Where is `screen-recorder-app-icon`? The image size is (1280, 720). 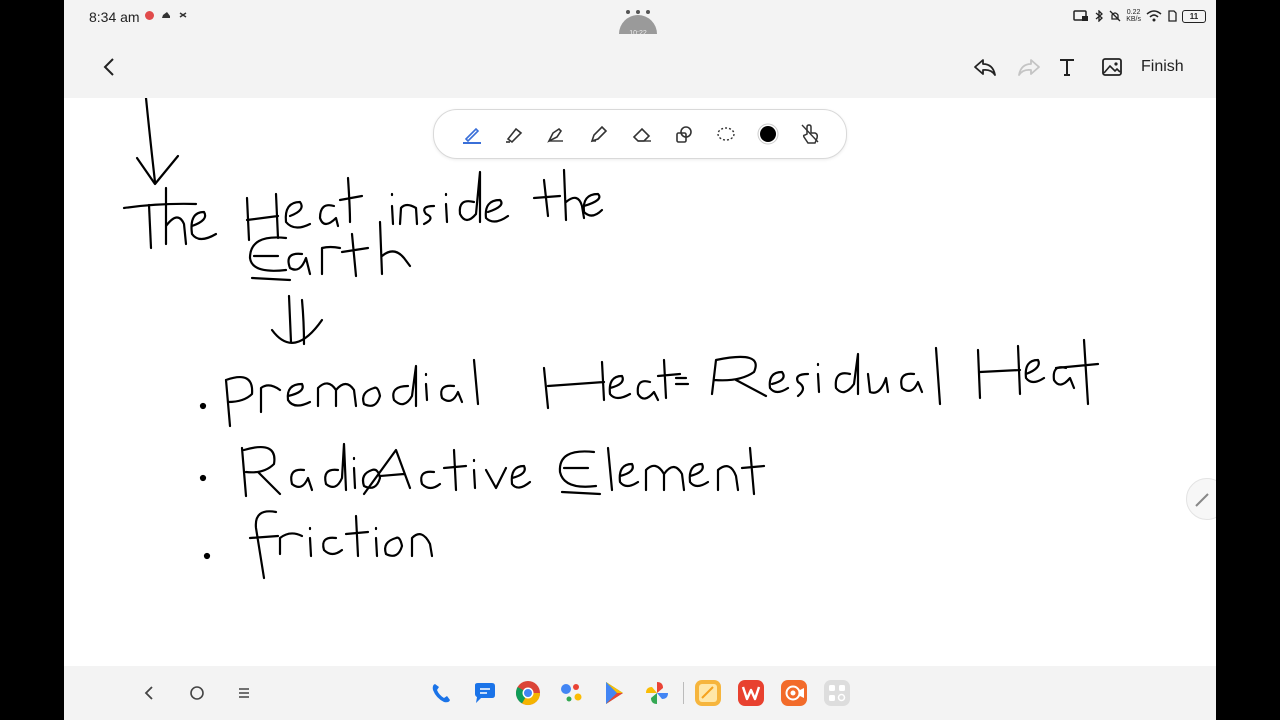
screen-recorder-app-icon is located at coordinates (794, 693).